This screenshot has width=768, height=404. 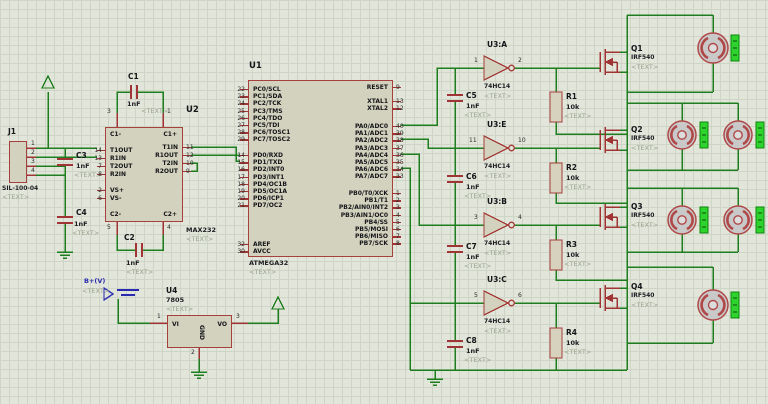 I want to click on ic-7805: VI VO GND, so click(x=199, y=331).